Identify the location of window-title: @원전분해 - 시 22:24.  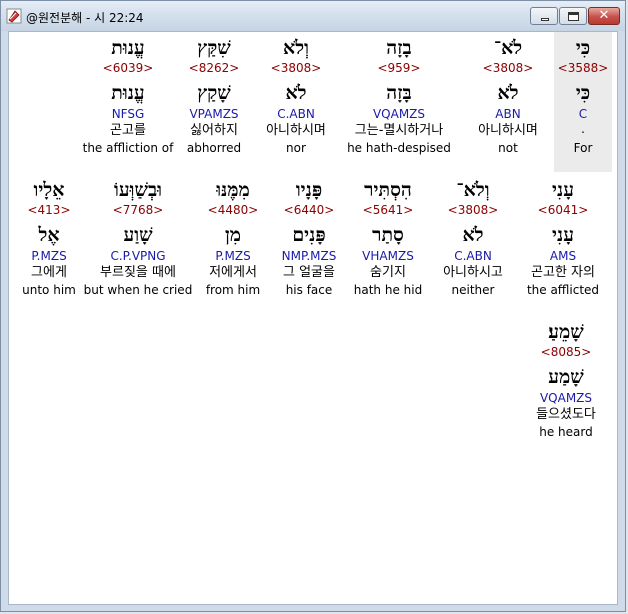
(85, 18).